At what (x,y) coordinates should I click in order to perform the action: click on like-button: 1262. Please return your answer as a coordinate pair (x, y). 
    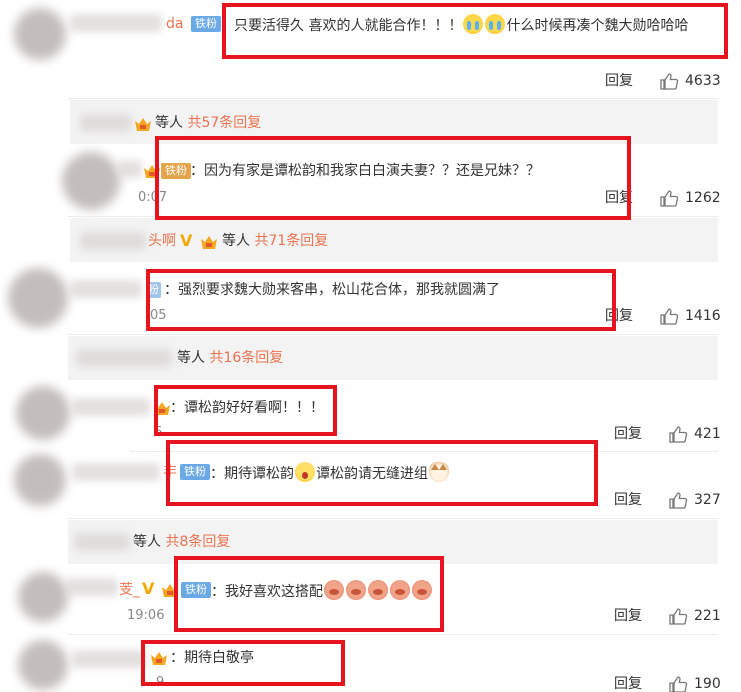
    Looking at the image, I should click on (690, 198).